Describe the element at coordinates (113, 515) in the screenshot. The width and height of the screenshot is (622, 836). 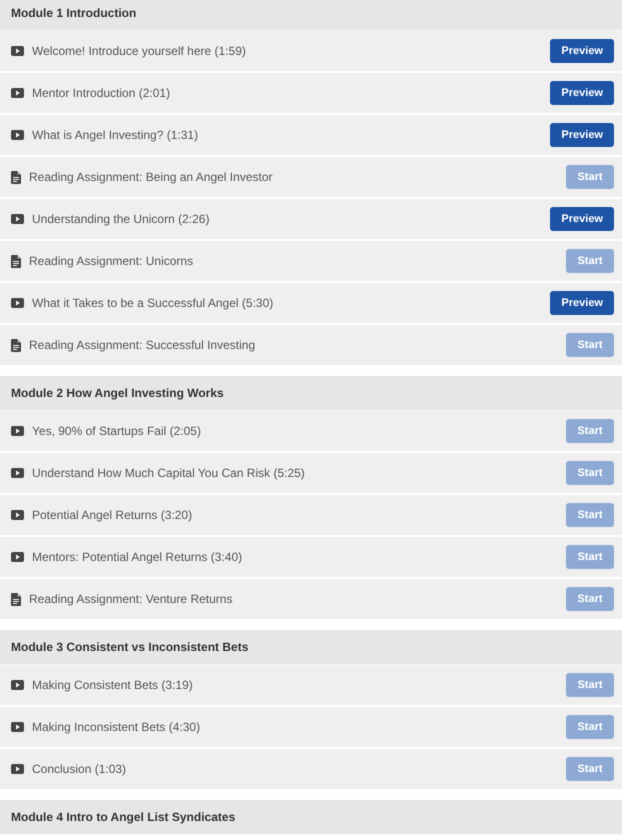
I see `lesson-title: Potential Angel Returns (3:20)` at that location.